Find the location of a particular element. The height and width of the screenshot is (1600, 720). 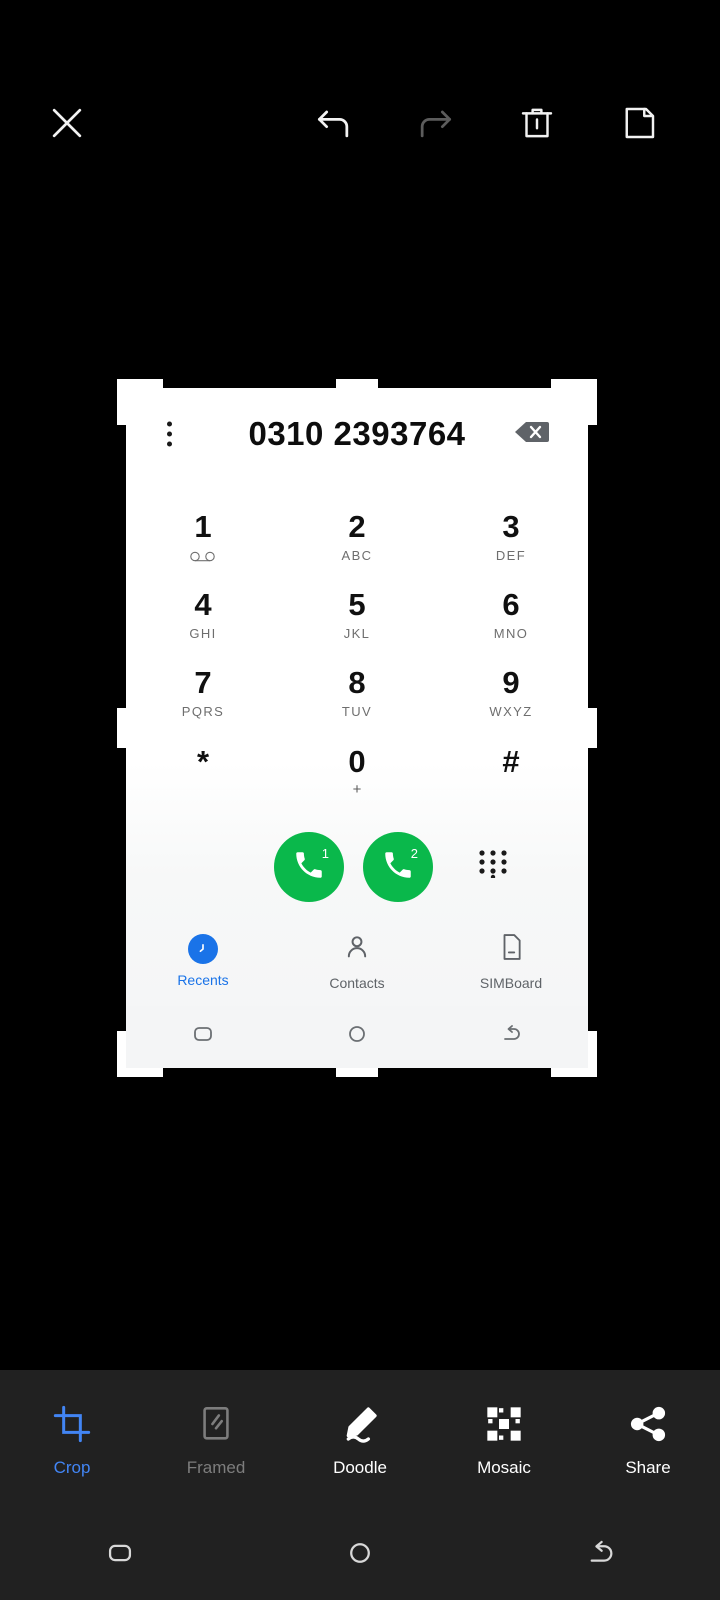

tool-mosaic: Mosaic is located at coordinates (504, 1440).